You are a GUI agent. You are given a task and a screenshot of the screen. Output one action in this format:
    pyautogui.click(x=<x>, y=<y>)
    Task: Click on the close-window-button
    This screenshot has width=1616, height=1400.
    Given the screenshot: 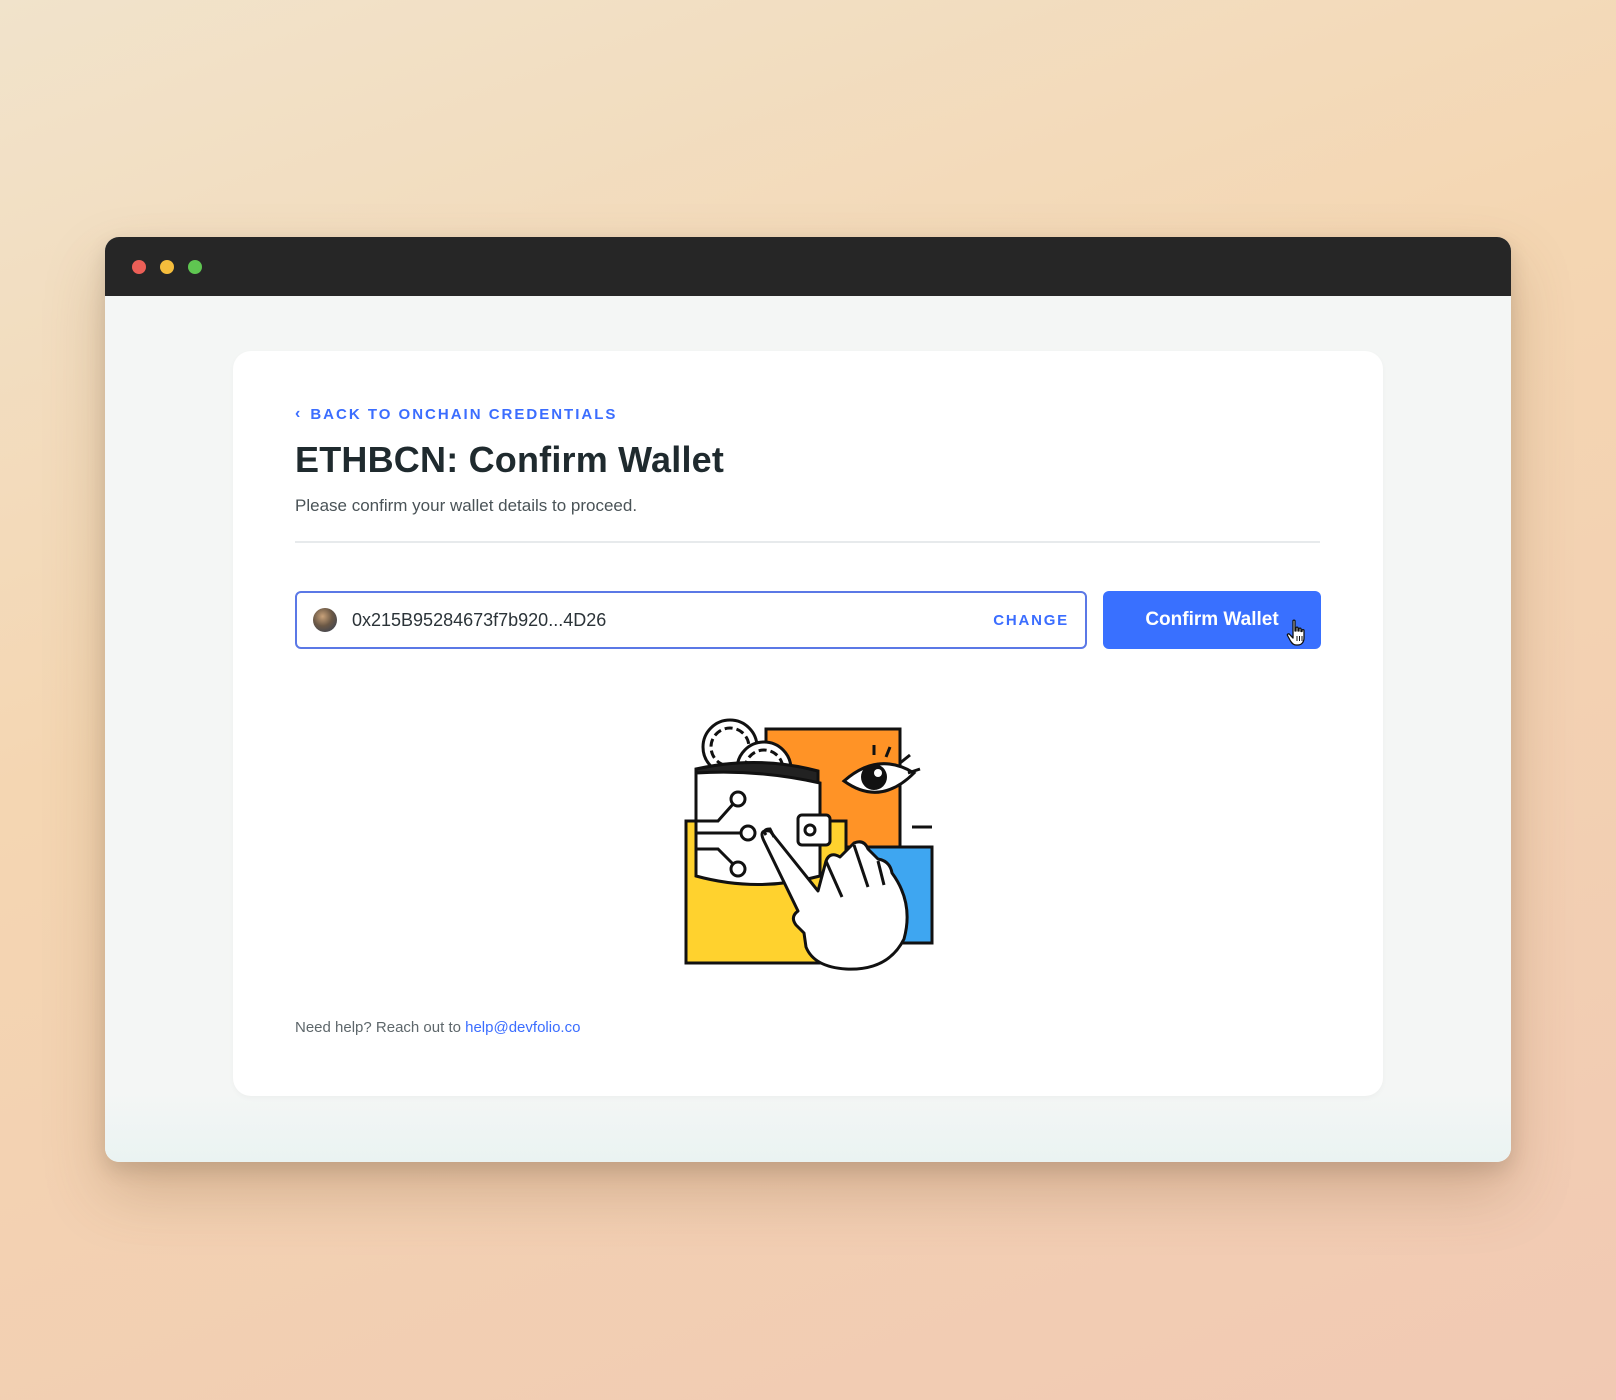 What is the action you would take?
    pyautogui.click(x=139, y=267)
    